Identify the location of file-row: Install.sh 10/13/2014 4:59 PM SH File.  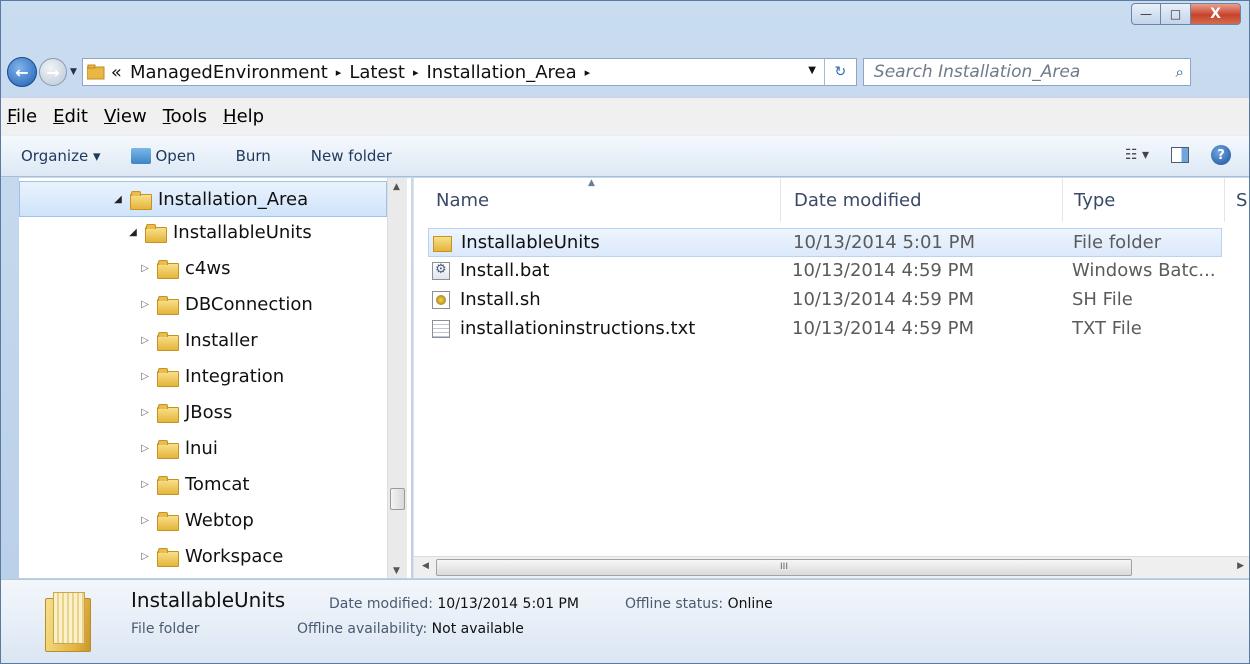
(825, 300).